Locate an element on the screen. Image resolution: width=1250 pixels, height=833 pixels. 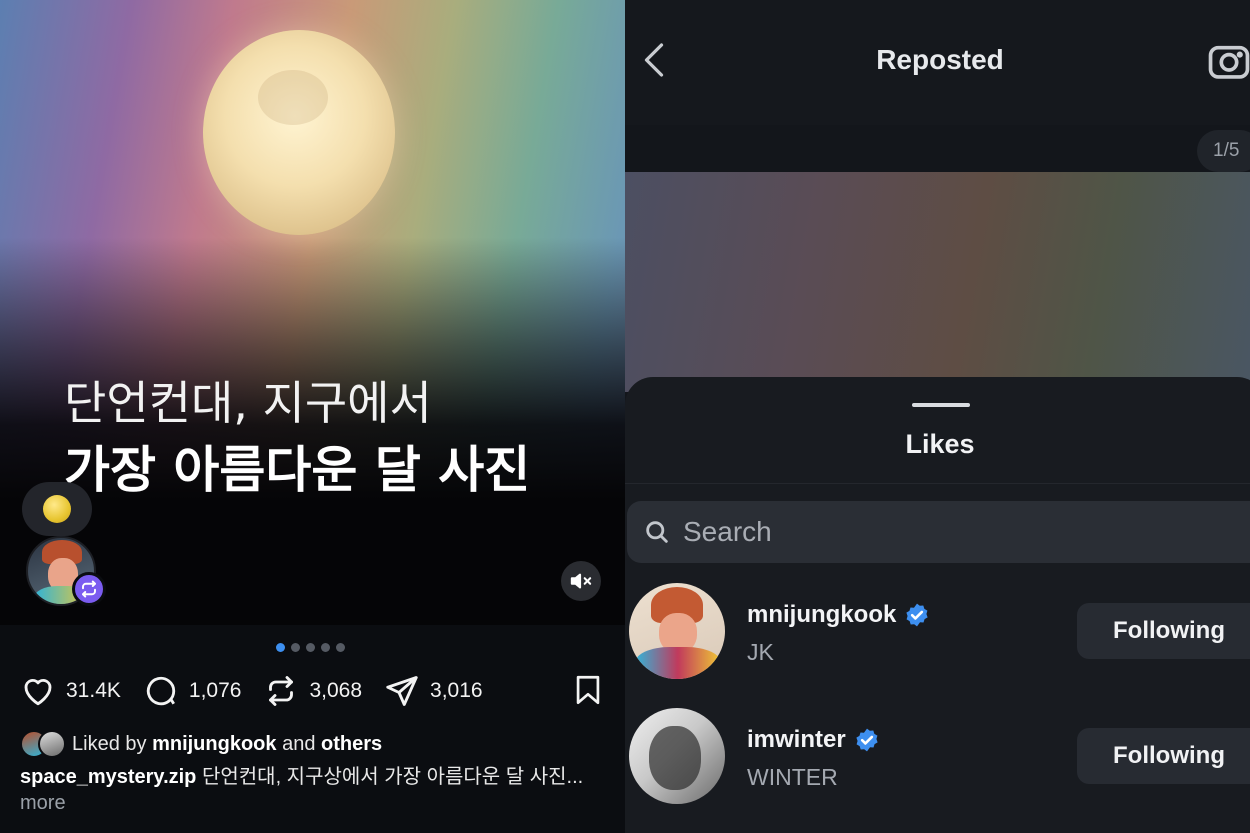
post-headline: 단언컨대, 지구에서 가장 아름다운 달 사진 is located at coordinates (297, 439).